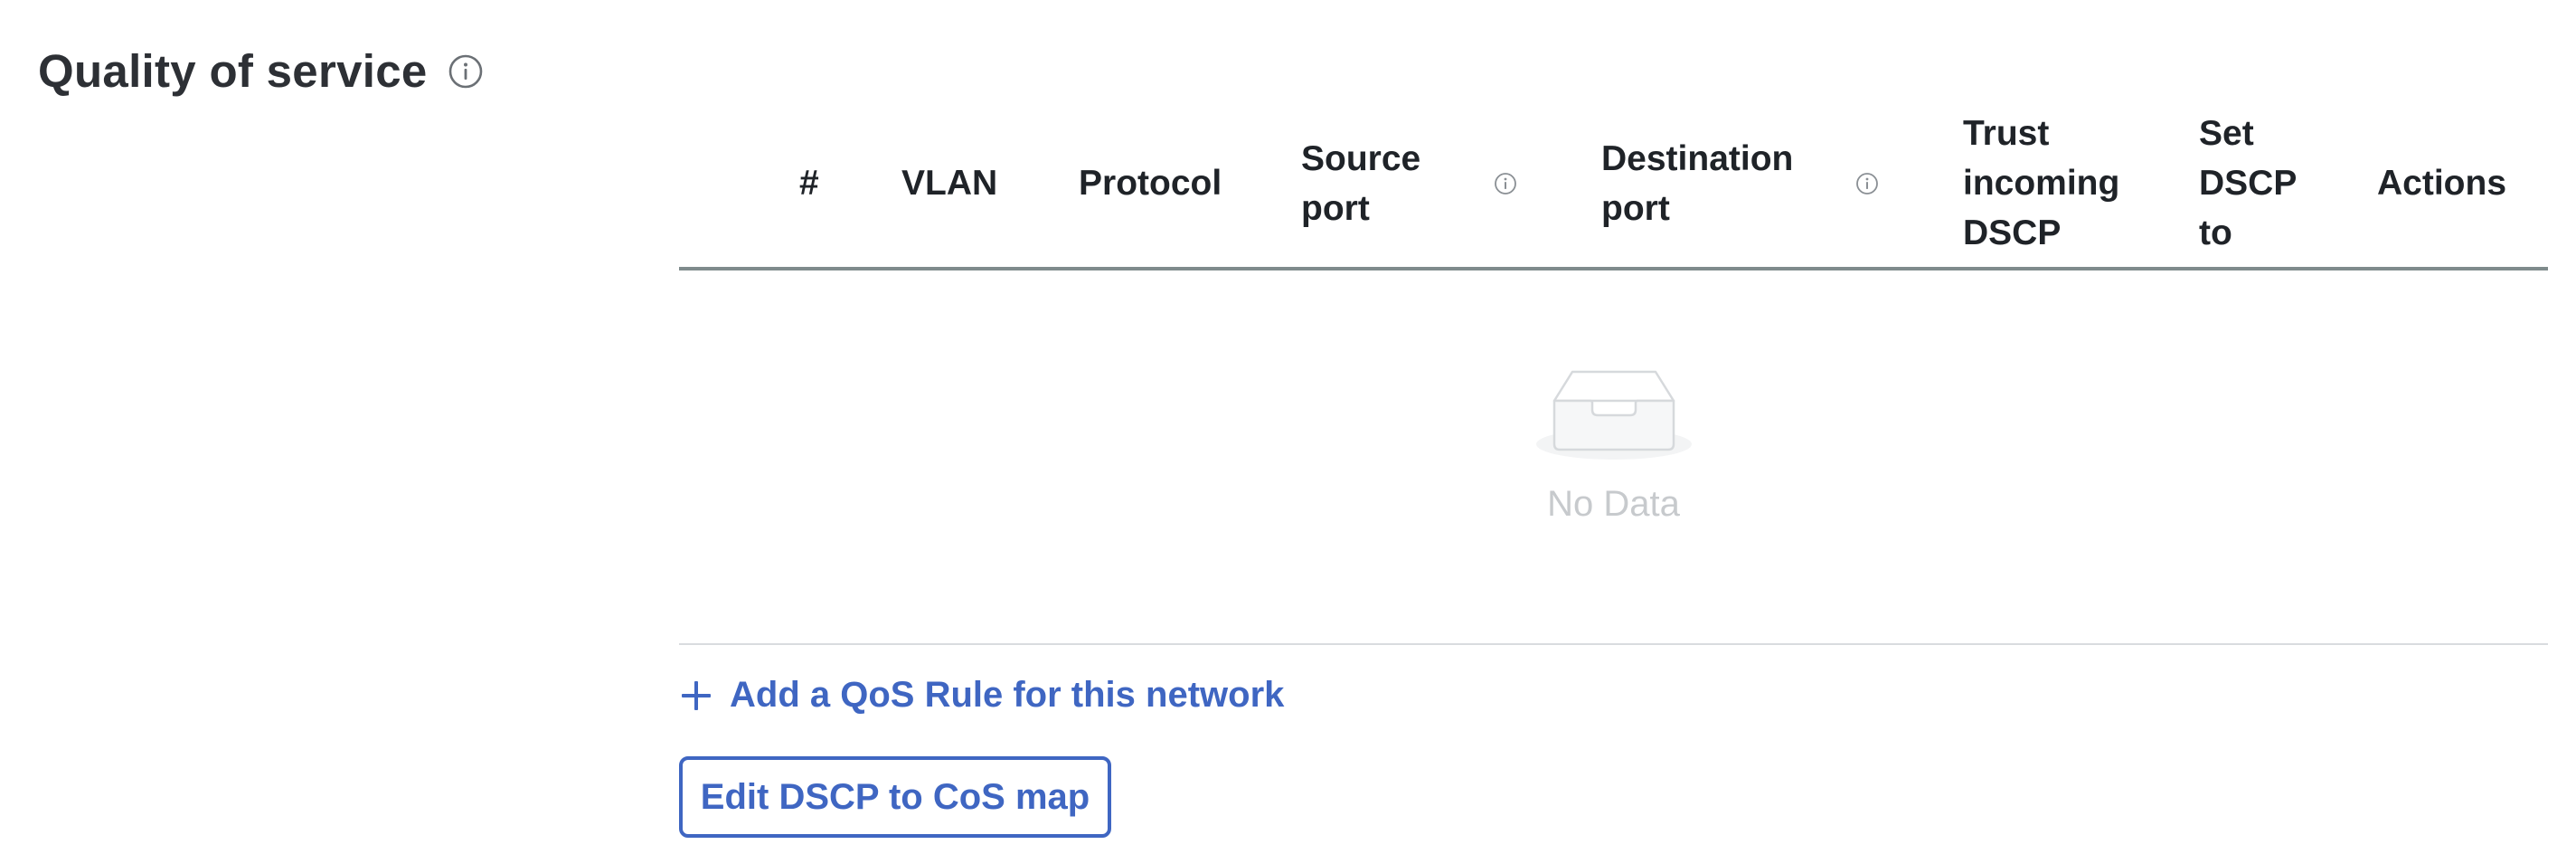 This screenshot has width=2576, height=854. Describe the element at coordinates (1506, 183) in the screenshot. I see `source-port-info-icon` at that location.